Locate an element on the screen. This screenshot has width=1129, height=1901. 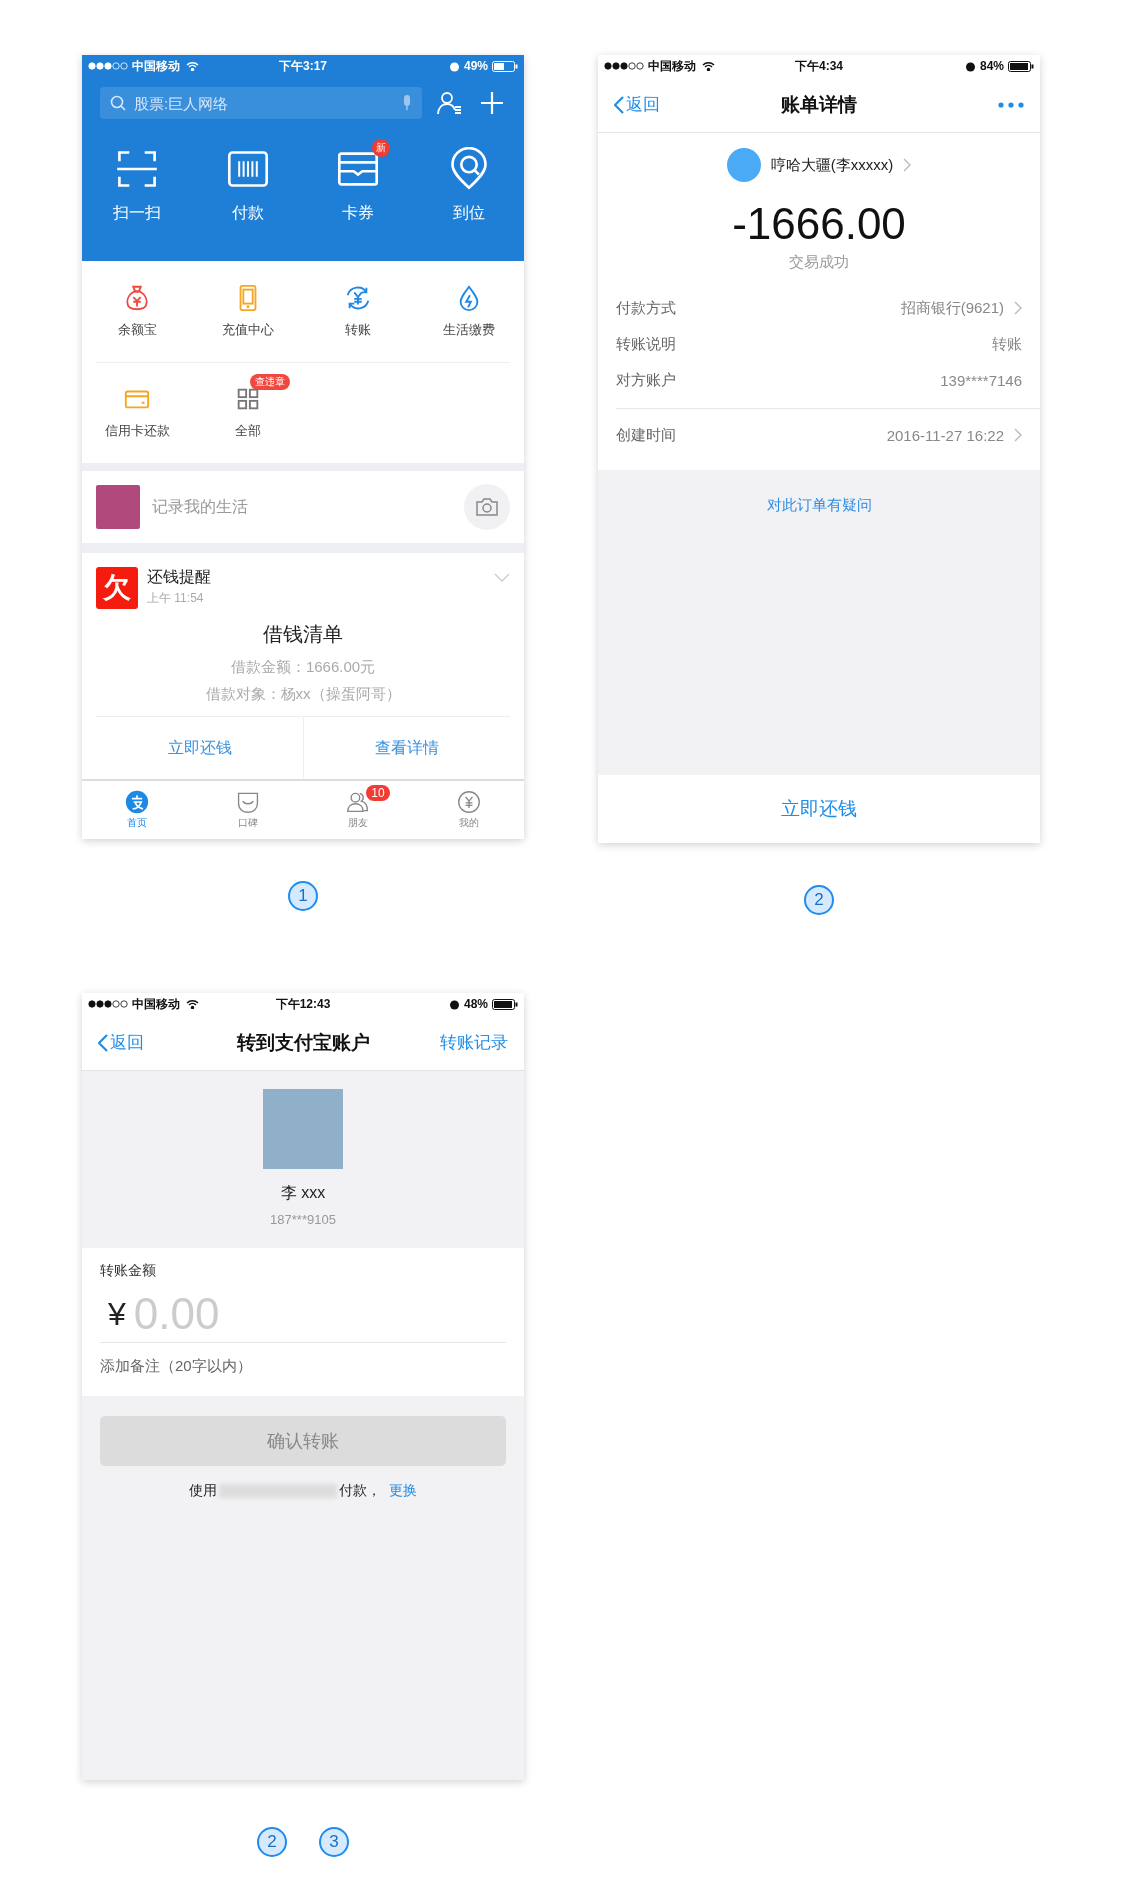
page-title: 转到支付宝账户 is located at coordinates (303, 1042).